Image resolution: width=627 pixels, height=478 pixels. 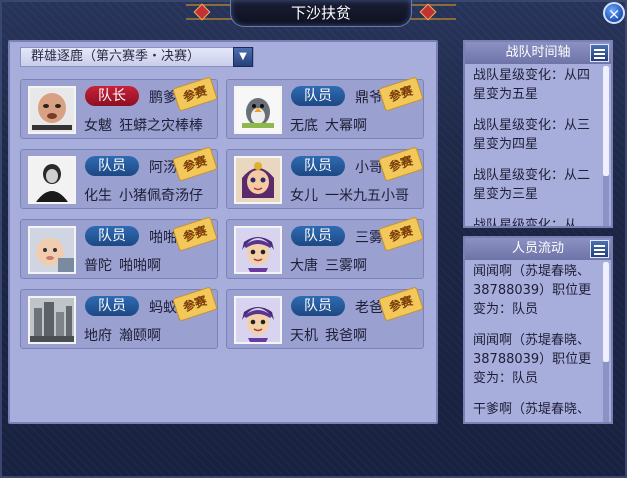 I want to click on member-school: 普陀, so click(x=98, y=266).